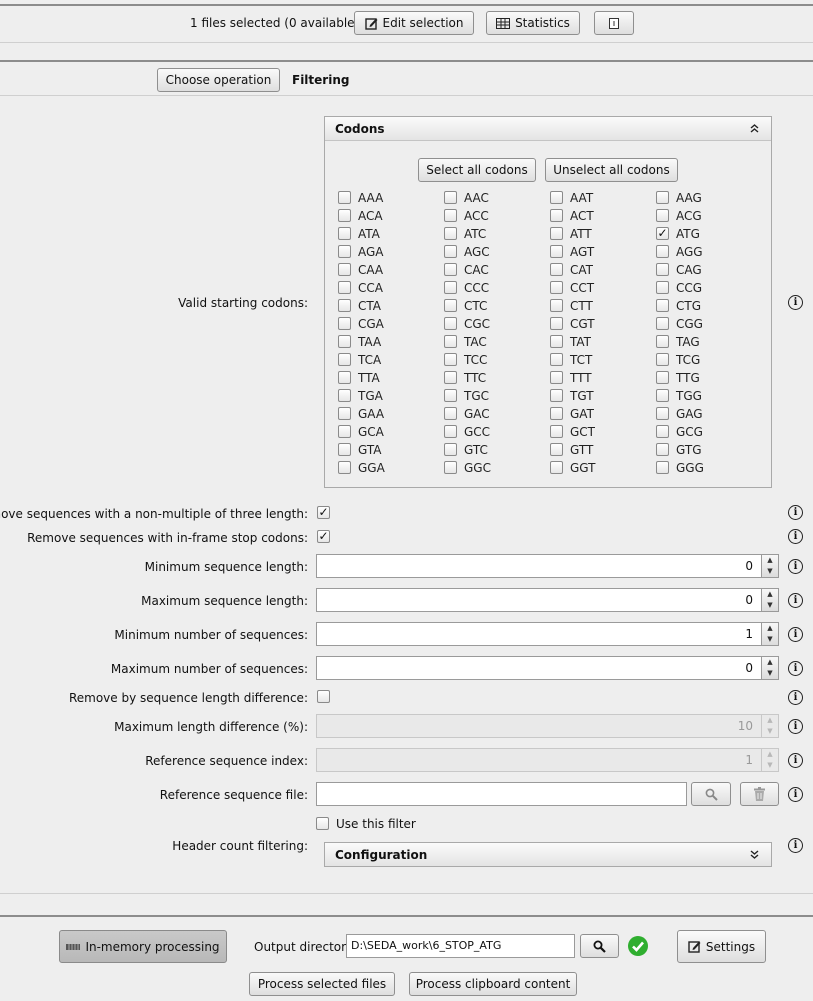 The height and width of the screenshot is (1001, 813). I want to click on remove-by-length-diff-checkbox, so click(323, 696).